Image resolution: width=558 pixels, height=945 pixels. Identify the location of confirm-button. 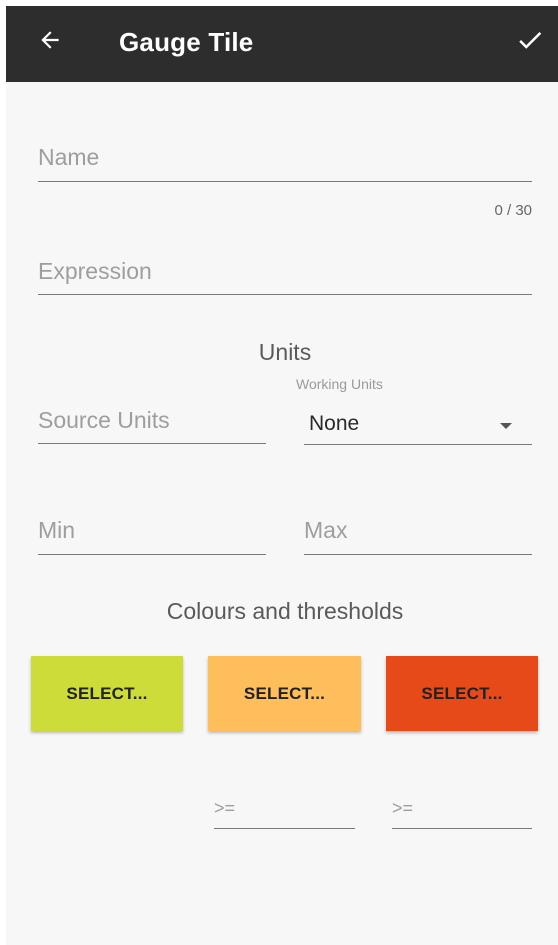
(530, 42).